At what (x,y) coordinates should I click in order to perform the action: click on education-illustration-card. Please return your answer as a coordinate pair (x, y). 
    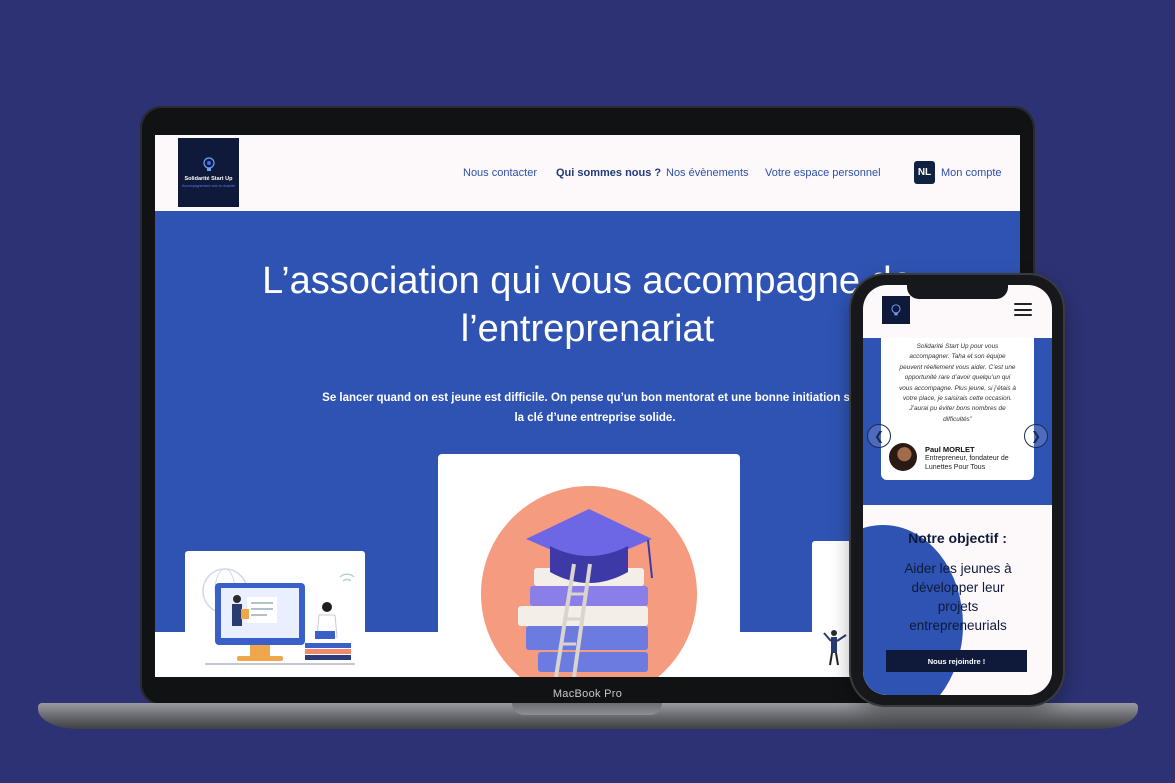
    Looking at the image, I should click on (589, 565).